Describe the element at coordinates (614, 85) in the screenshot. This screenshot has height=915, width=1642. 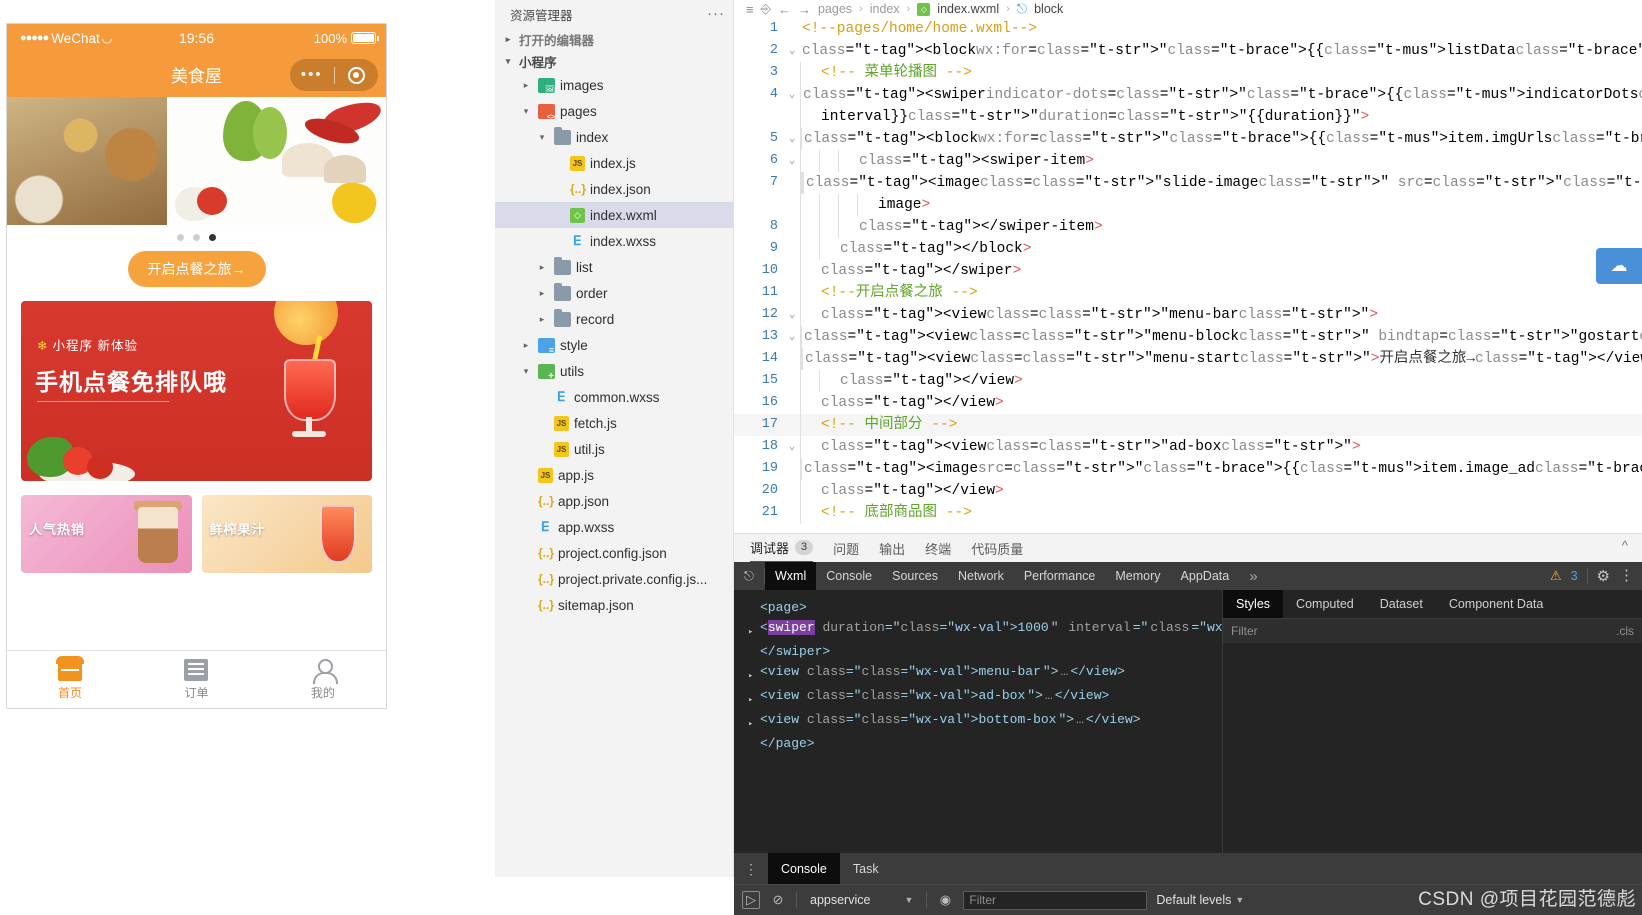
I see `file-tree-item: ▸ images` at that location.